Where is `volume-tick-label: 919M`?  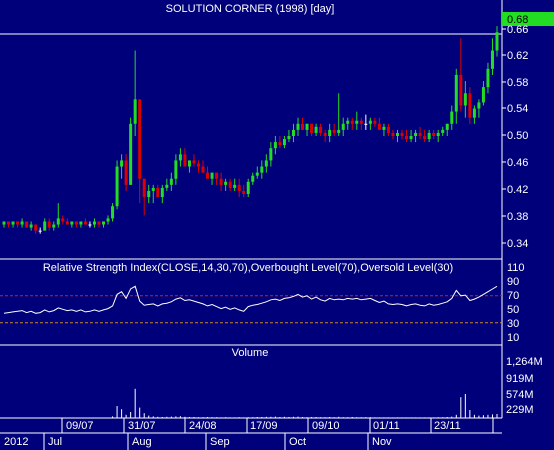
volume-tick-label: 919M is located at coordinates (520, 379).